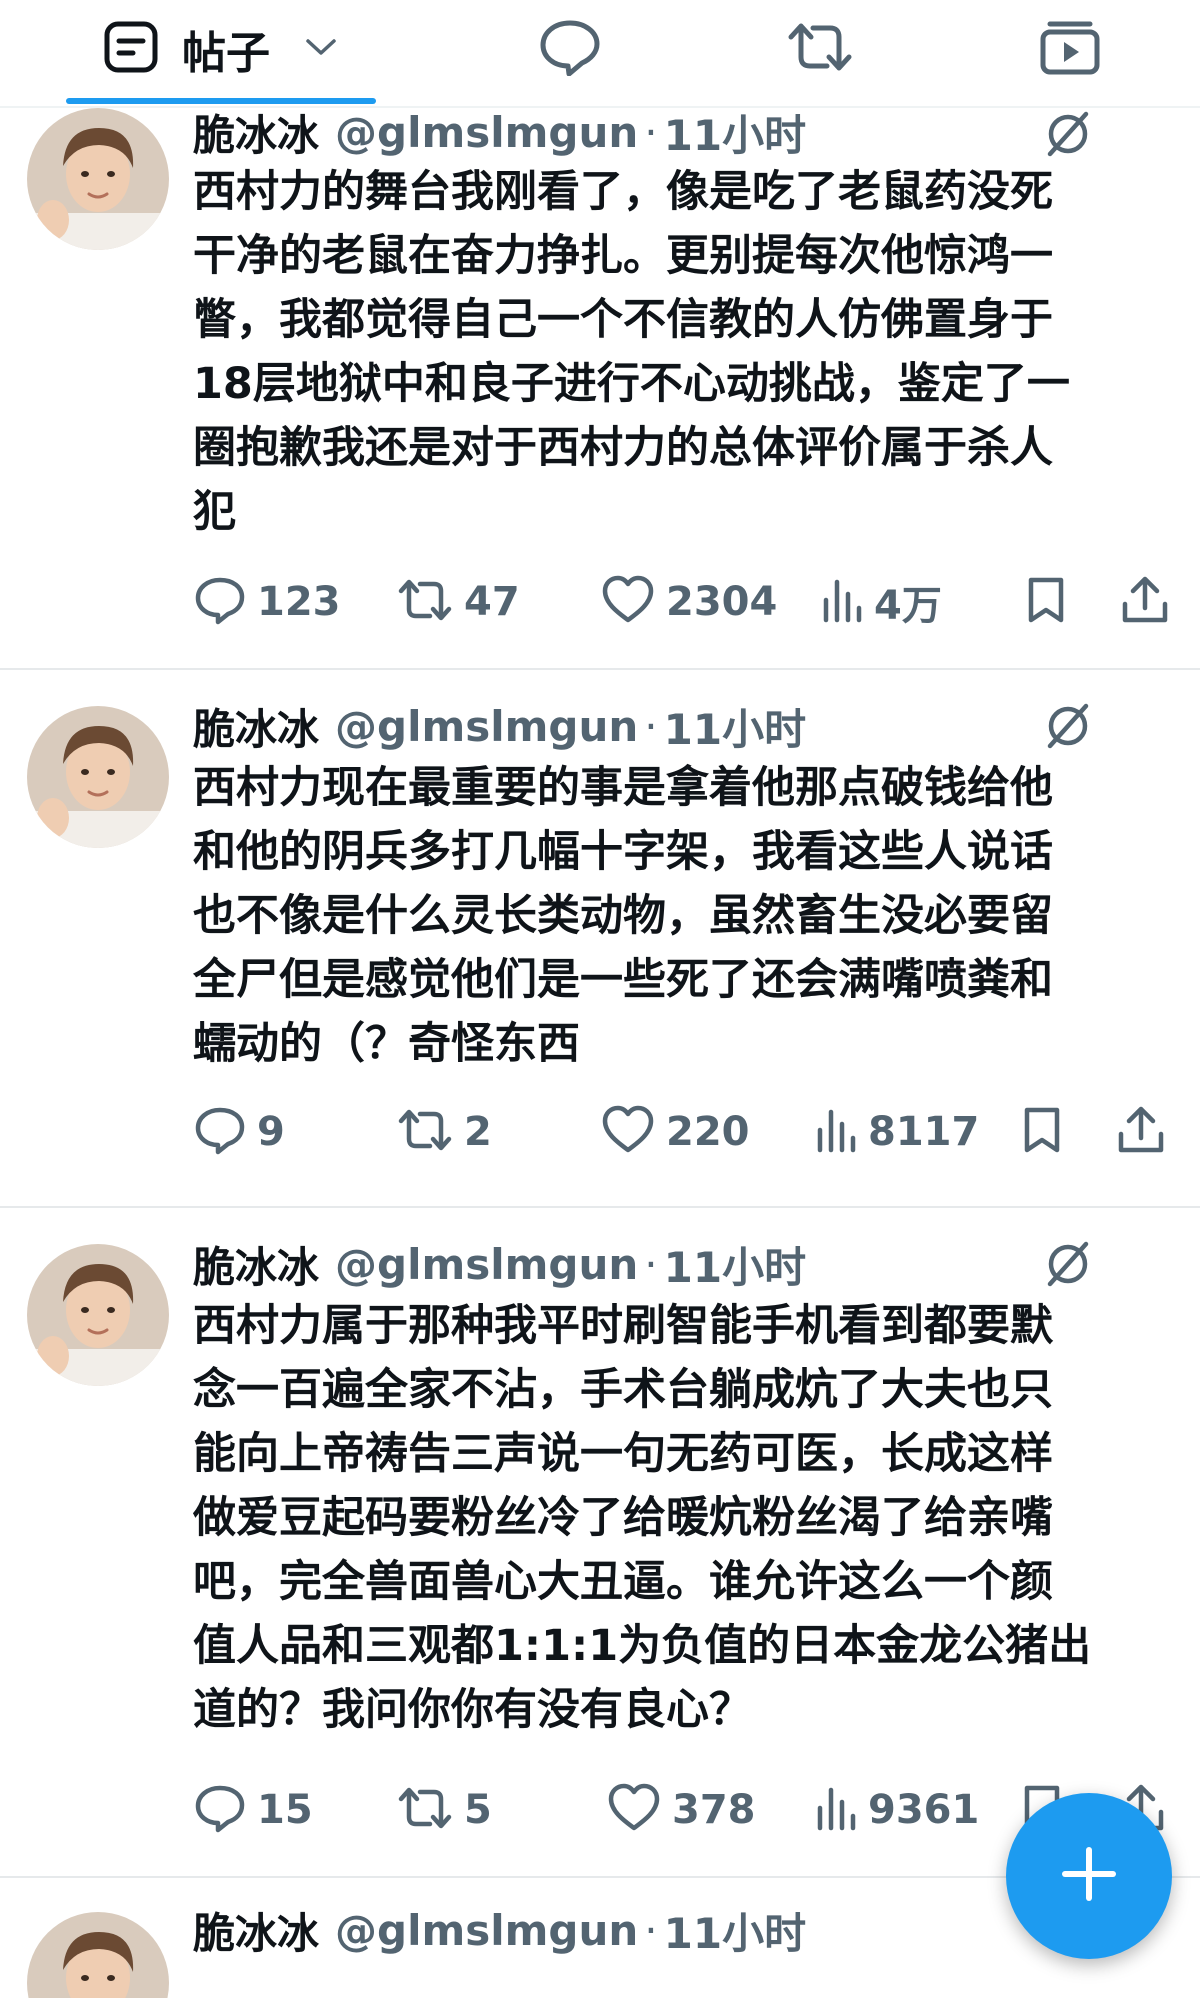  I want to click on repost-count: 47, so click(492, 602).